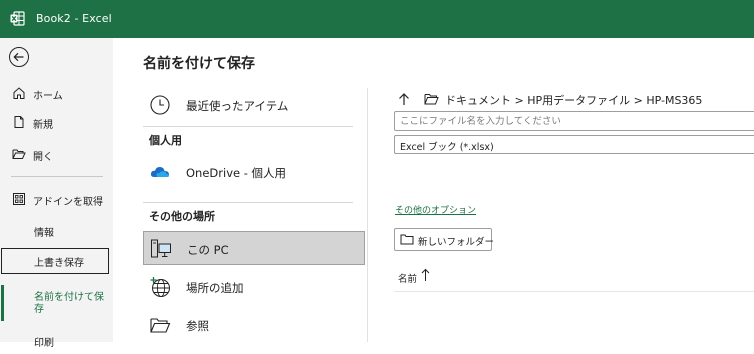  What do you see at coordinates (254, 325) in the screenshot?
I see `location-browse: 参照` at bounding box center [254, 325].